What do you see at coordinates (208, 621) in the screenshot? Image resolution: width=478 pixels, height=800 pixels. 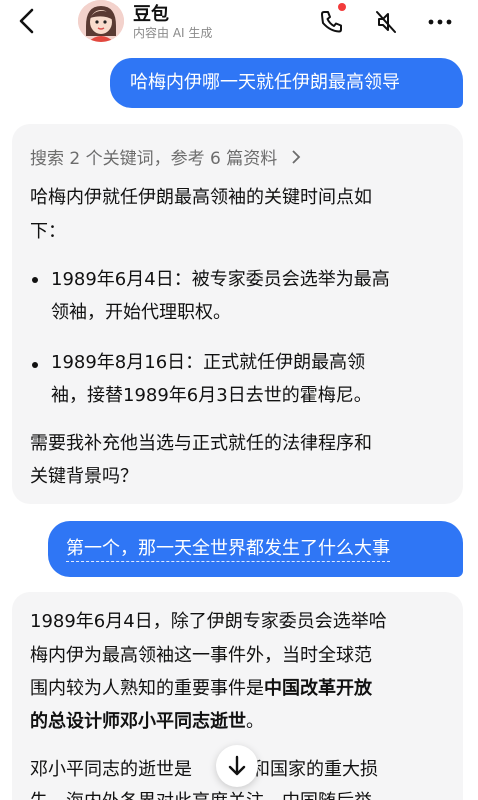 I see `ai-text-line: 1989年6月4日，除了伊朗专家委员会选举哈` at bounding box center [208, 621].